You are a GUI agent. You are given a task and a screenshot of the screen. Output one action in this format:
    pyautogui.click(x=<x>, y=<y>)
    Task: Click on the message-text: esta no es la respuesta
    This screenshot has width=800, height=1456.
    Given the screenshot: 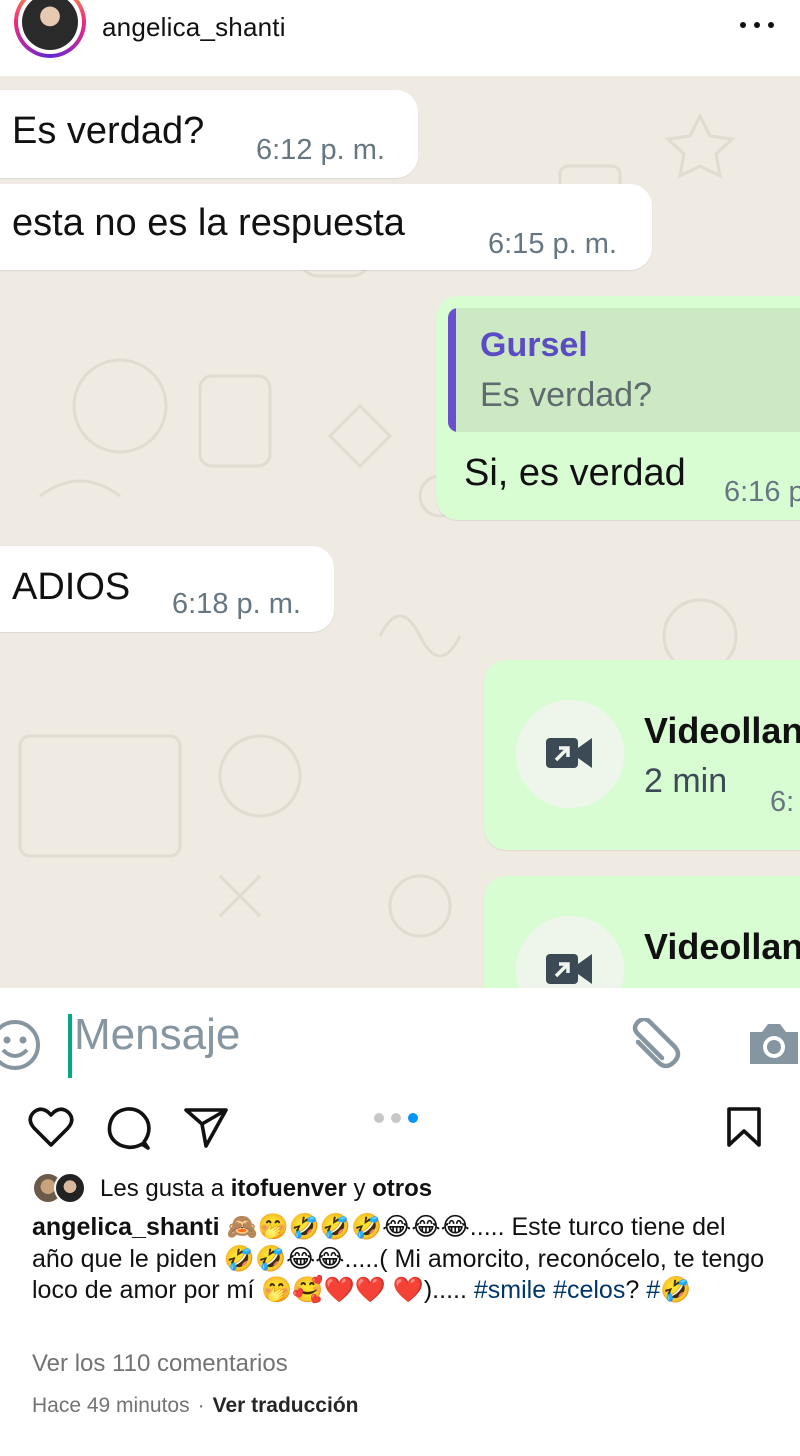 What is the action you would take?
    pyautogui.click(x=208, y=223)
    